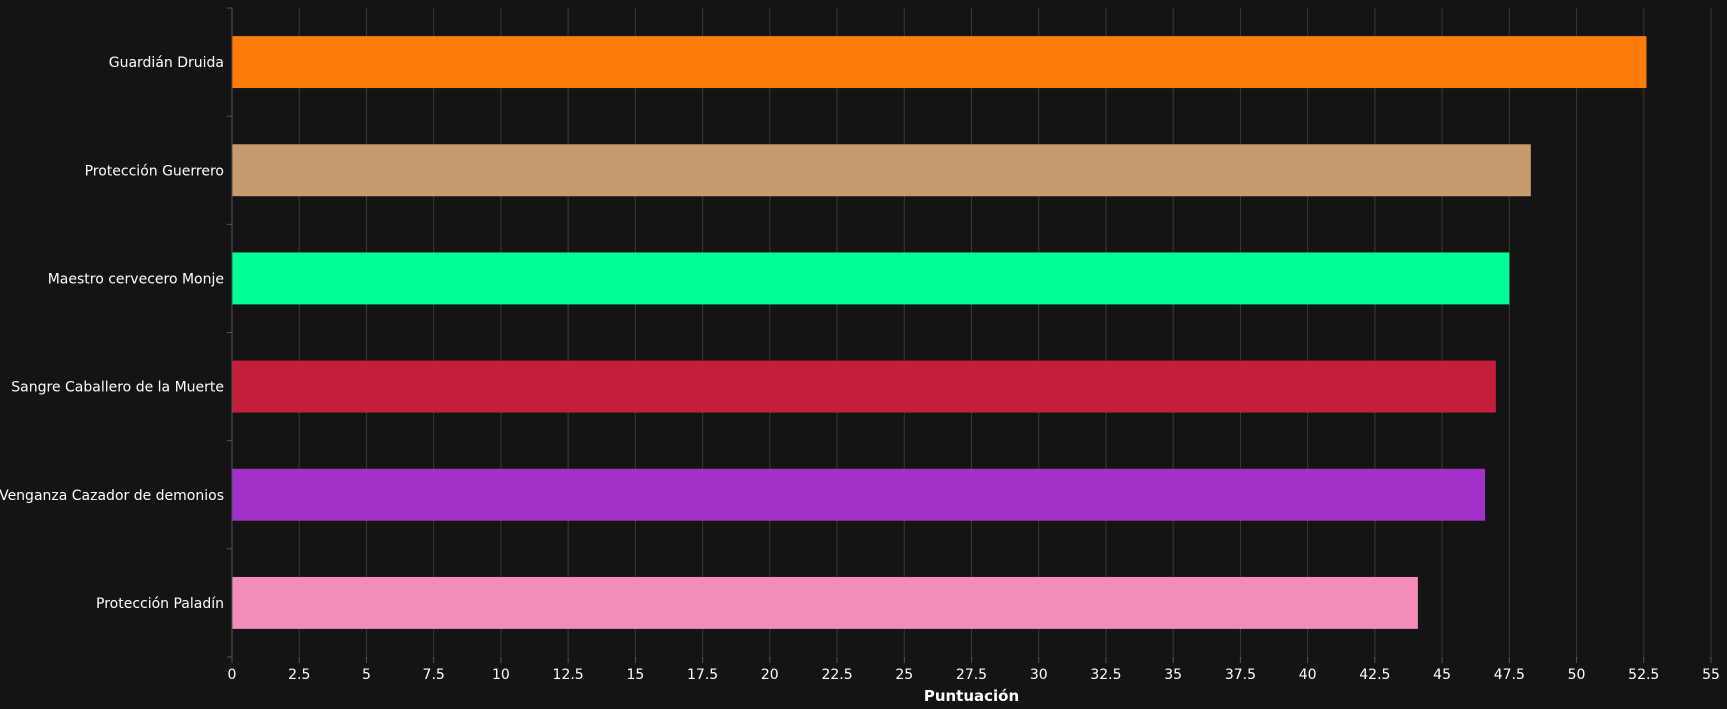  What do you see at coordinates (971, 675) in the screenshot?
I see `x-tick-label: 27.5` at bounding box center [971, 675].